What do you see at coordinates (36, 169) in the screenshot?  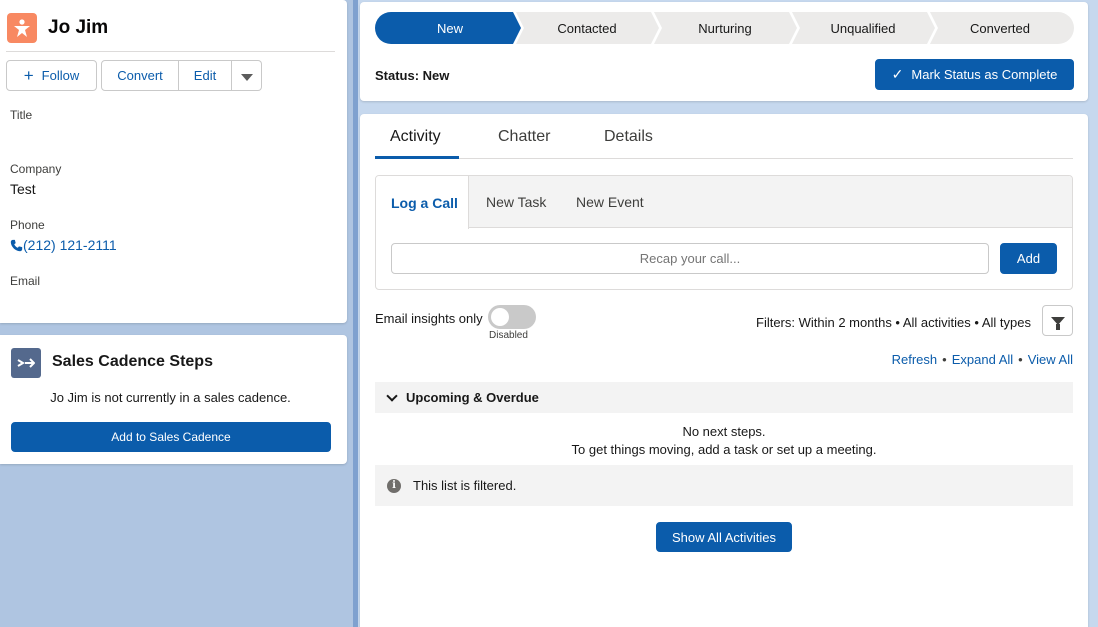 I see `company-label: Company` at bounding box center [36, 169].